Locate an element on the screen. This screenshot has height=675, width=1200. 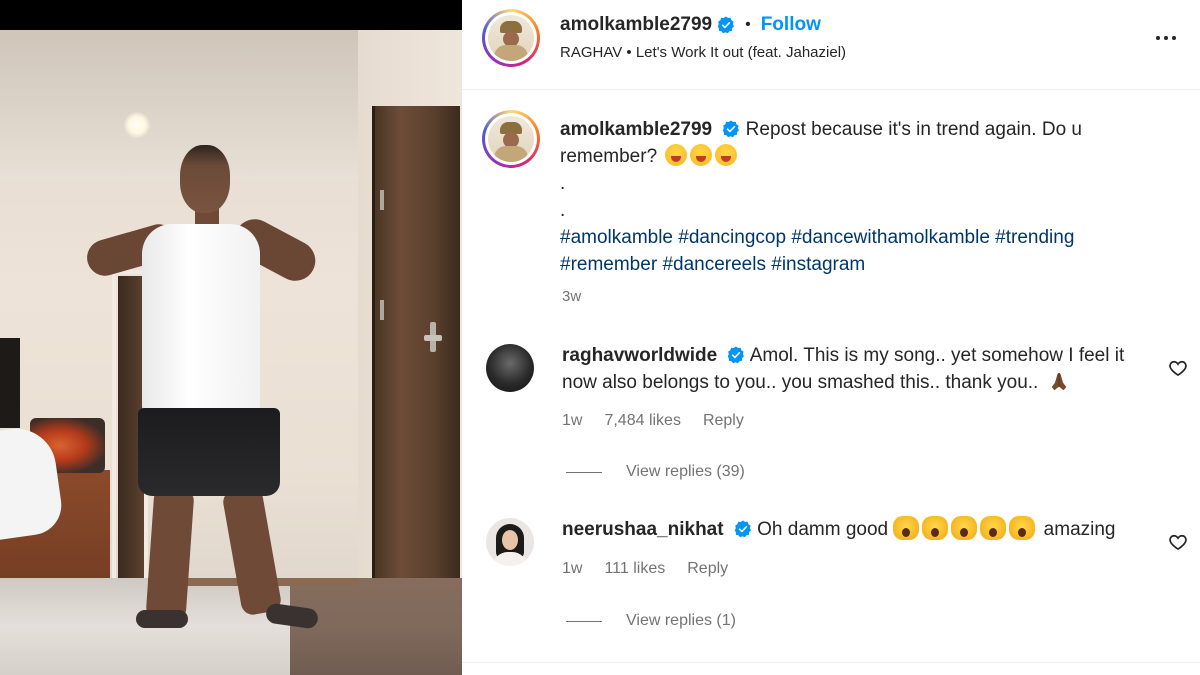
caption-username: amolkamble2799 is located at coordinates (636, 129).